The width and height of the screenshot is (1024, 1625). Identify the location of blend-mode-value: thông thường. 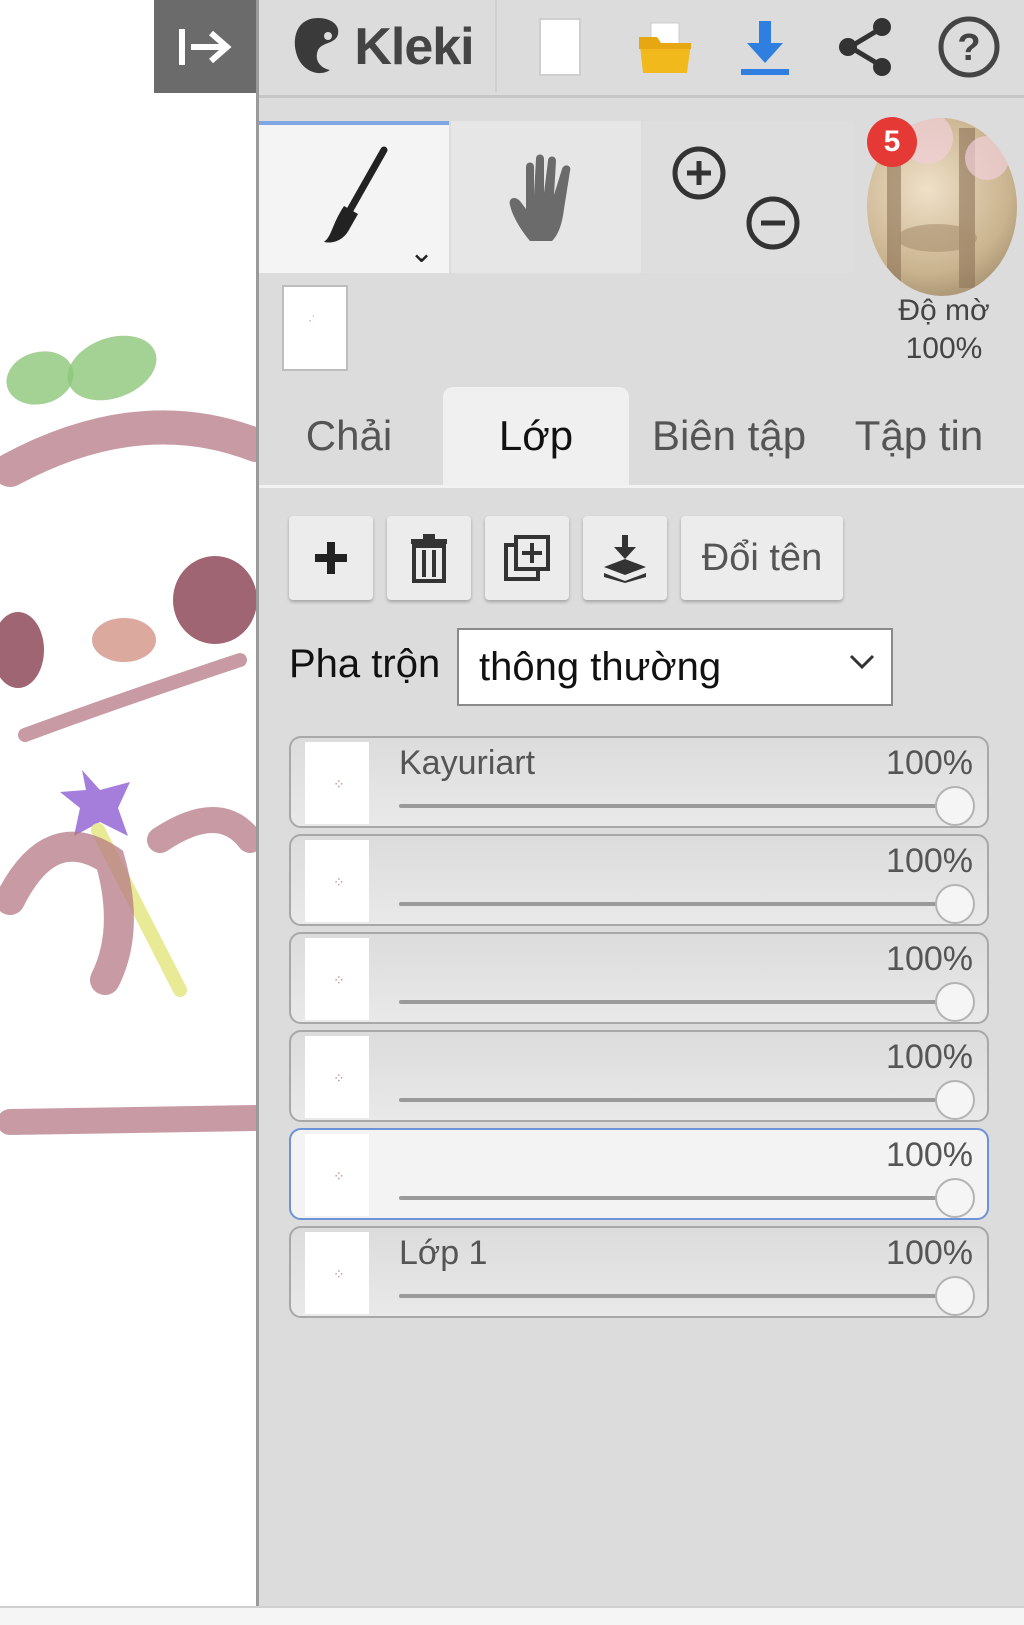
(600, 666).